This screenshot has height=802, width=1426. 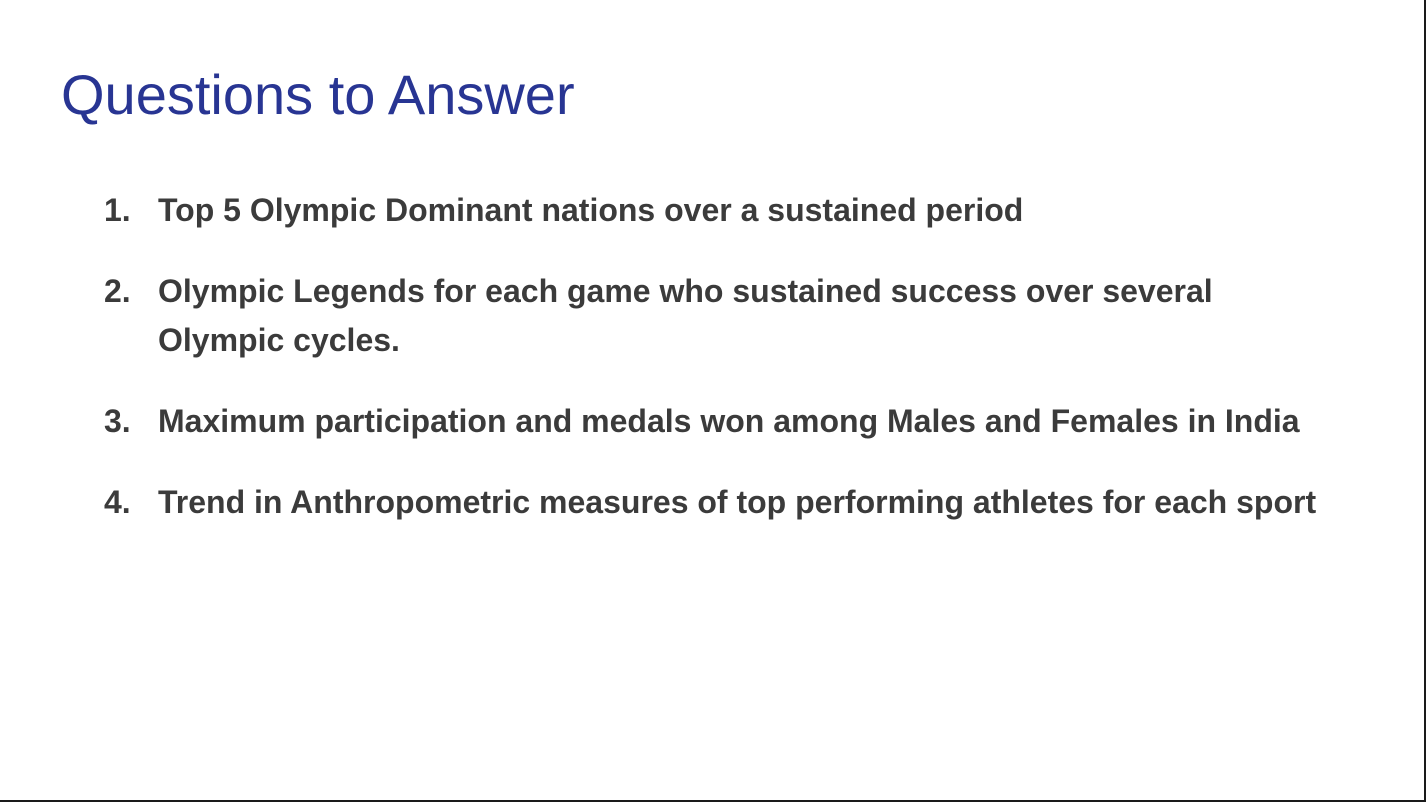 I want to click on question-number: 2., so click(x=117, y=291).